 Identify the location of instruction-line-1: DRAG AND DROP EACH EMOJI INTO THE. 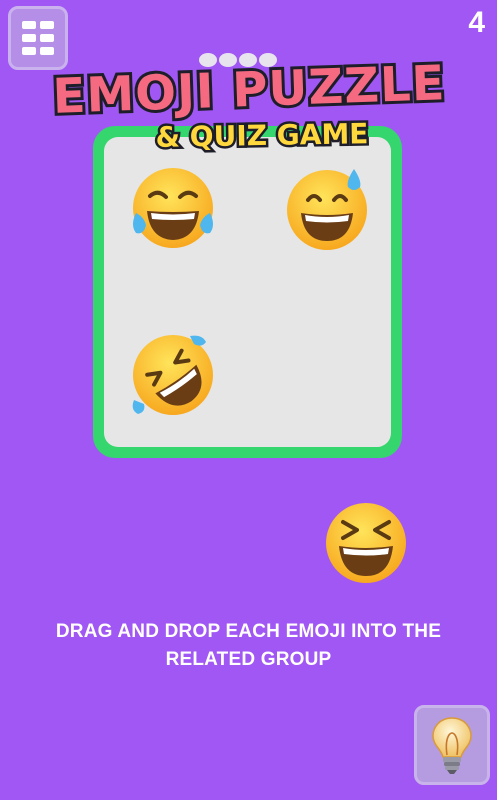
(248, 631).